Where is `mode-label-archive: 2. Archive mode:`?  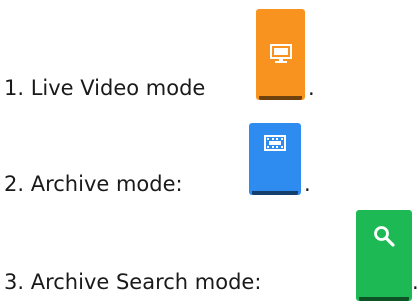 mode-label-archive: 2. Archive mode: is located at coordinates (93, 184).